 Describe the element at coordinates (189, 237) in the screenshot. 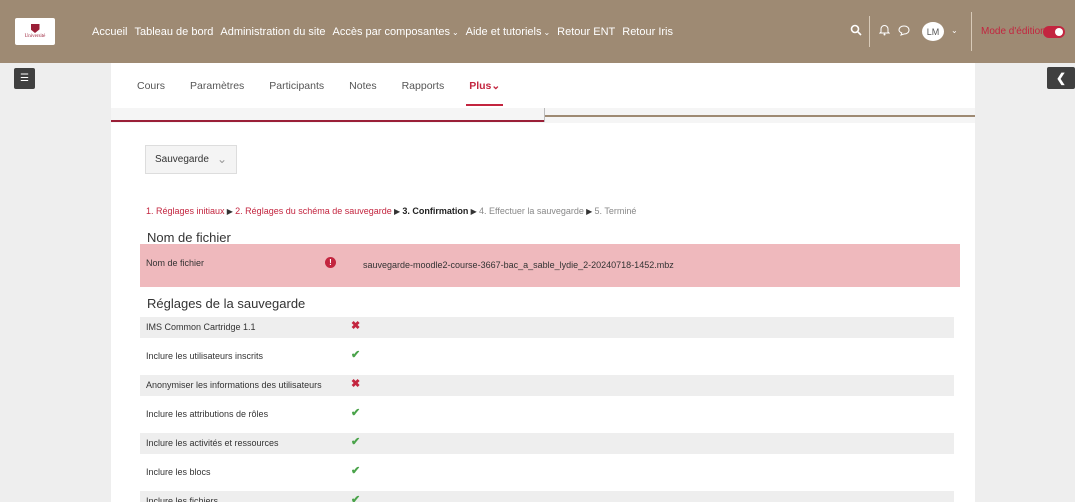

I see `filename-heading: Nom de fichier` at that location.